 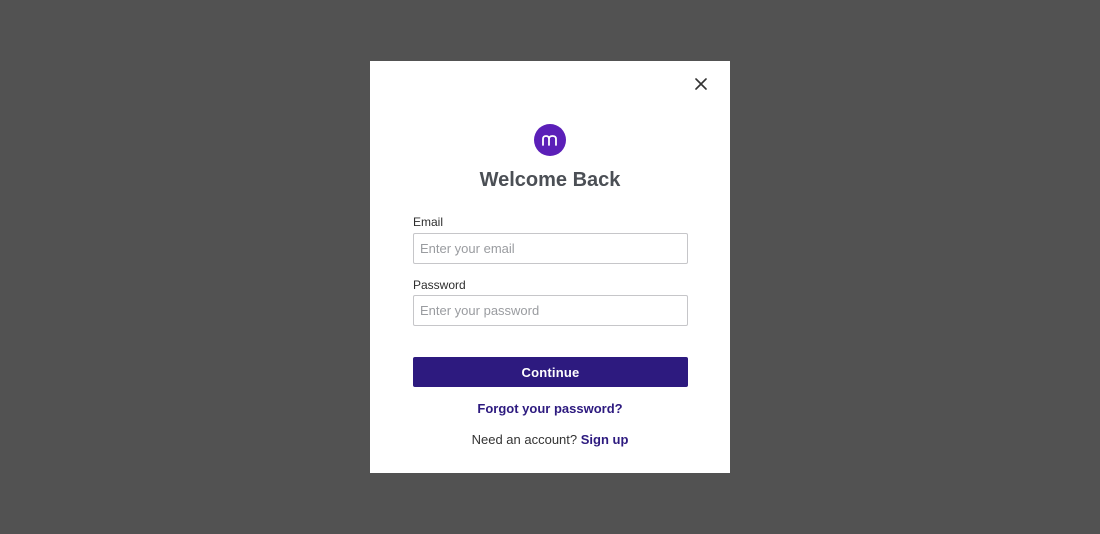 I want to click on brand-logo-icon, so click(x=550, y=140).